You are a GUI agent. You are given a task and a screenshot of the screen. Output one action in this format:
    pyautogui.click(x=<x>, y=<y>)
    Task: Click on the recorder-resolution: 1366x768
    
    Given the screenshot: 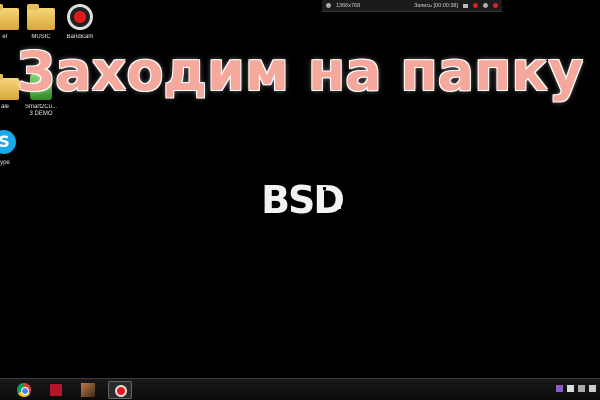 What is the action you would take?
    pyautogui.click(x=348, y=5)
    